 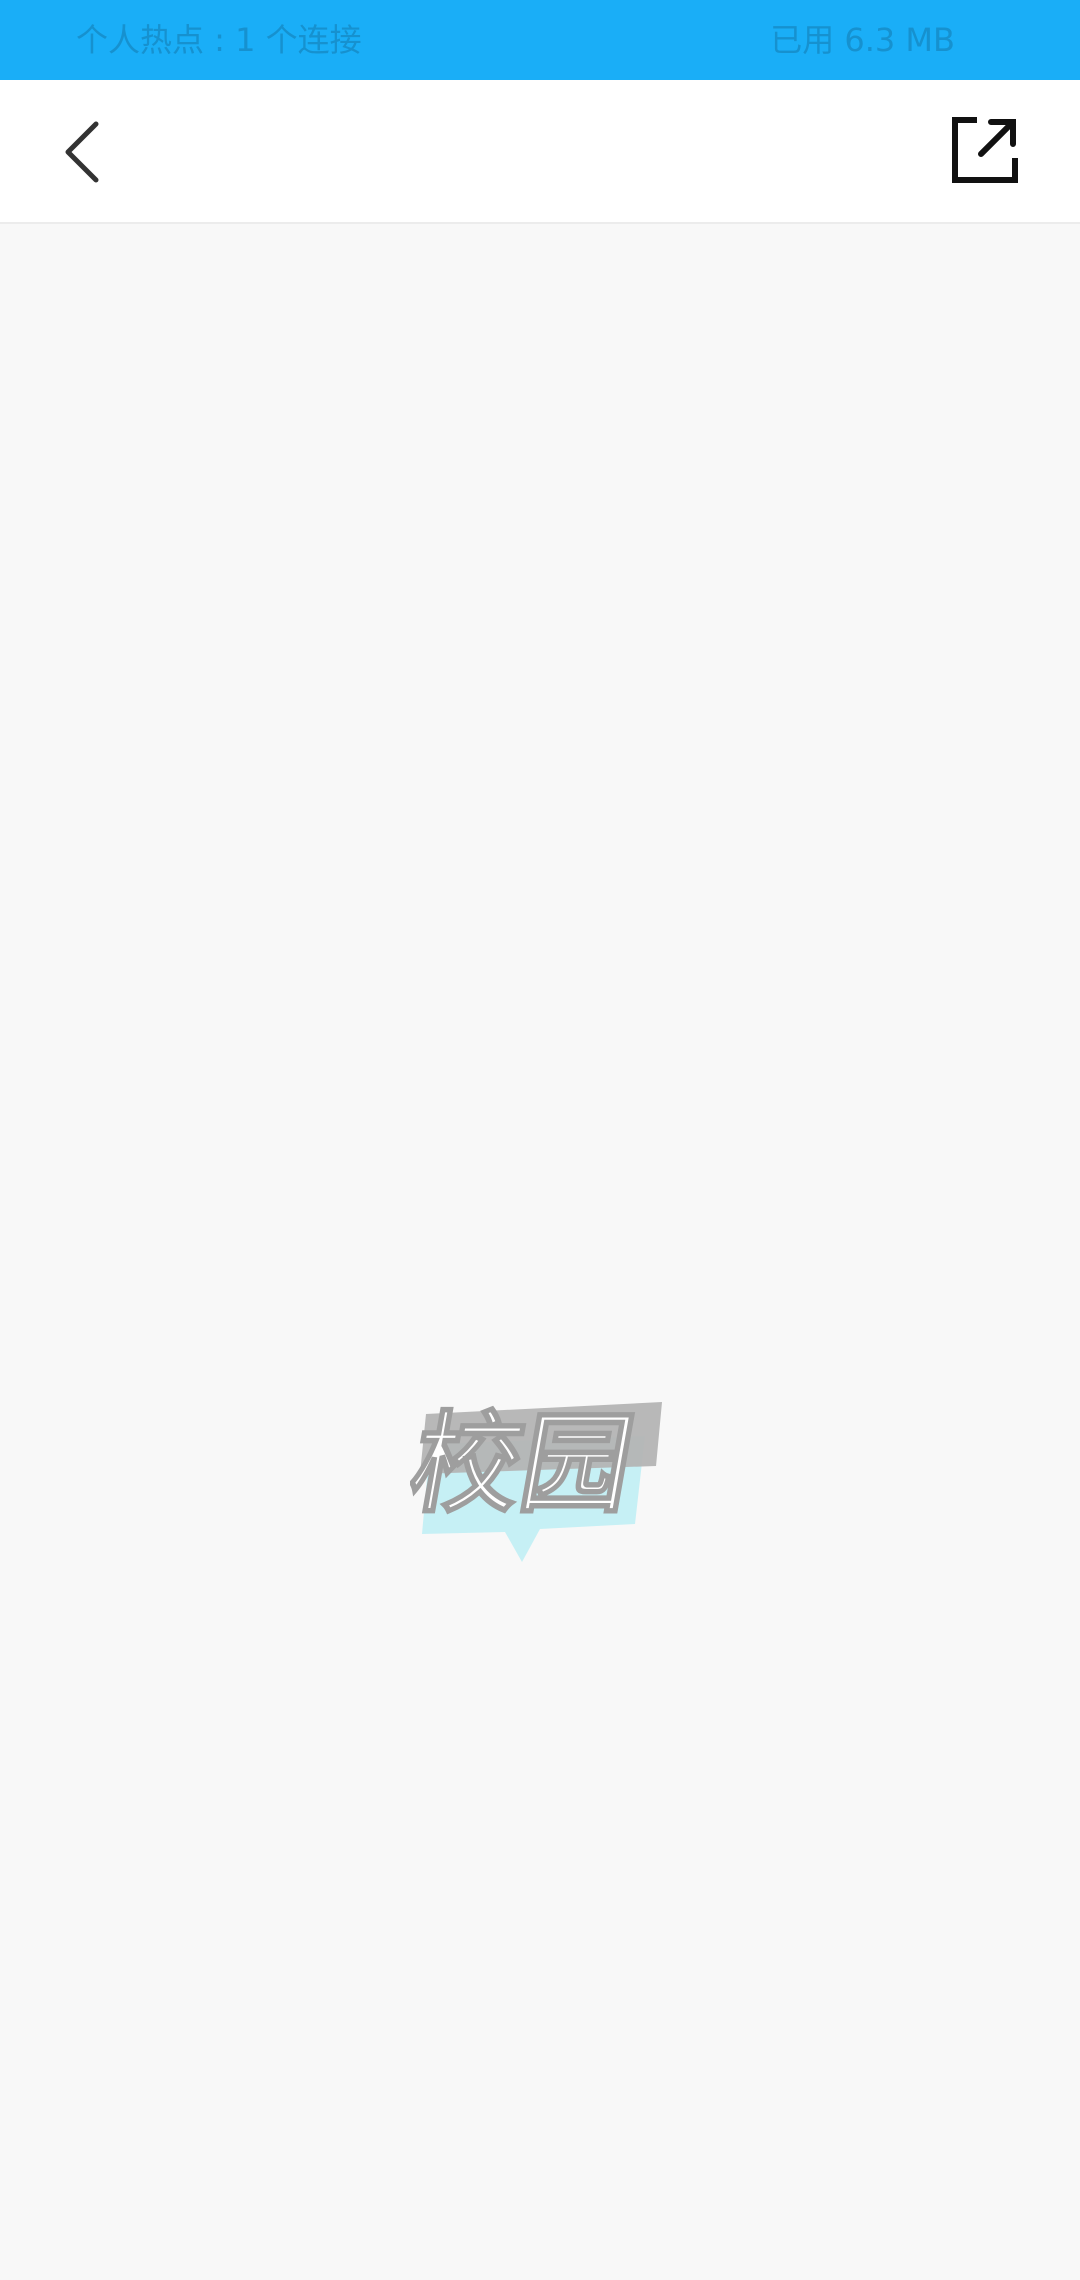 I want to click on campus-loading-logo: 校园, so click(x=540, y=1474).